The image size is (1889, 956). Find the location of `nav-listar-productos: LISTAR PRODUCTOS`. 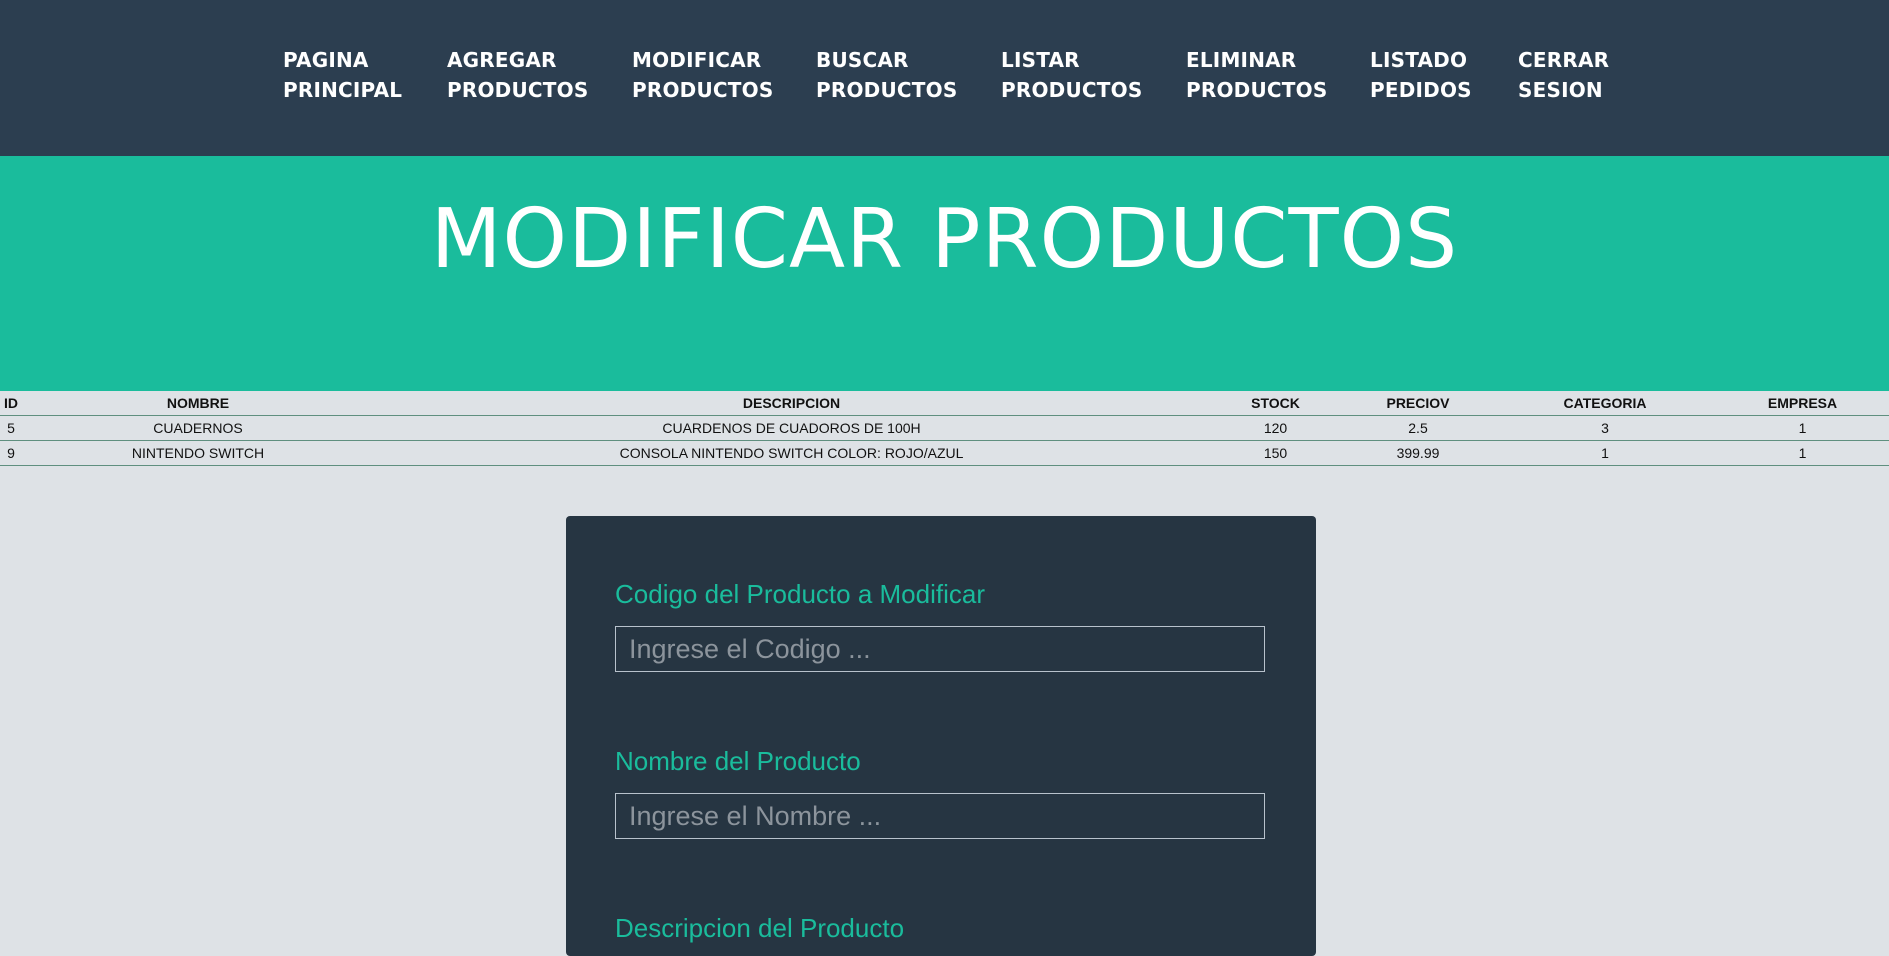

nav-listar-productos: LISTAR PRODUCTOS is located at coordinates (1071, 75).